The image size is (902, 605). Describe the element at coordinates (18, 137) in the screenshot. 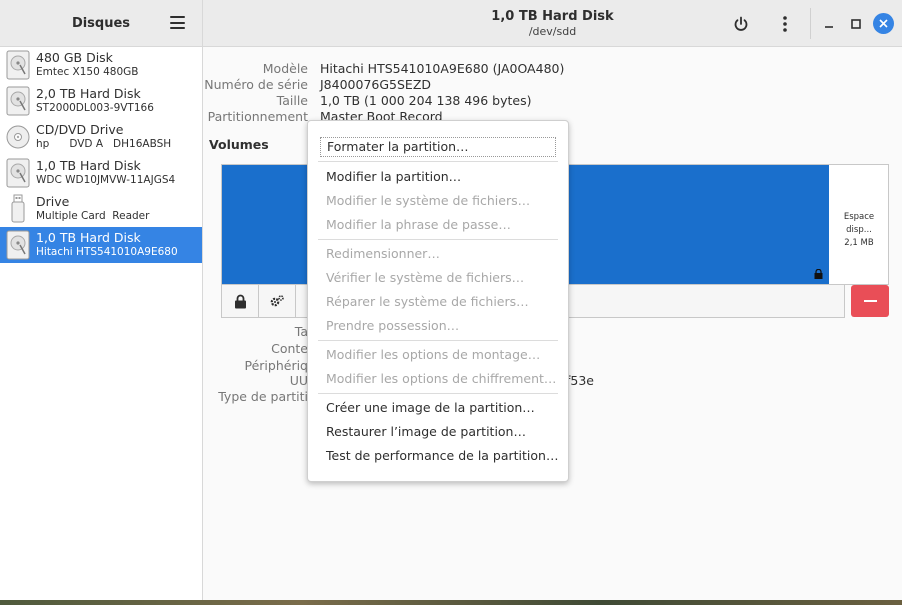

I see `optical-disc-icon` at that location.